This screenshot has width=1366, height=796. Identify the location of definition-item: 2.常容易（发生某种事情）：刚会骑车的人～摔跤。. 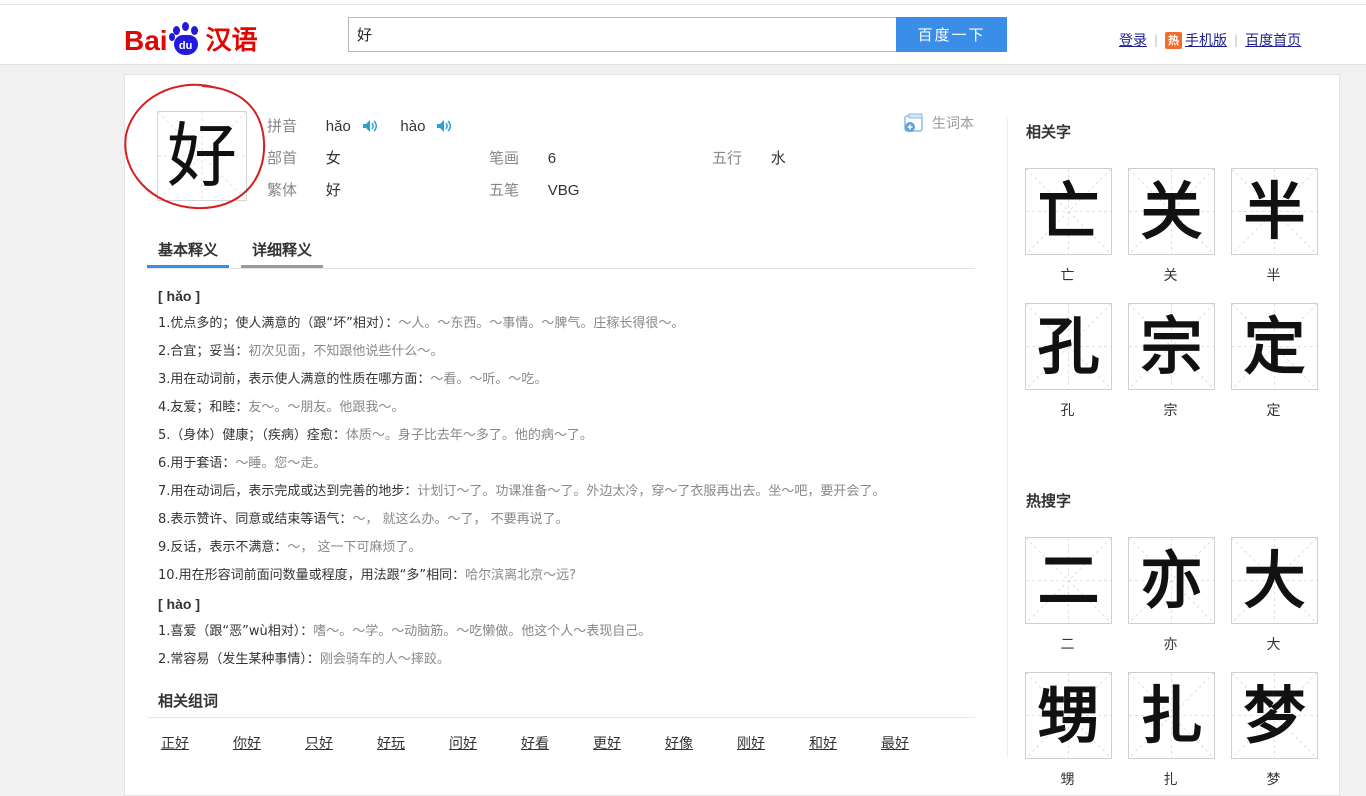
(568, 660).